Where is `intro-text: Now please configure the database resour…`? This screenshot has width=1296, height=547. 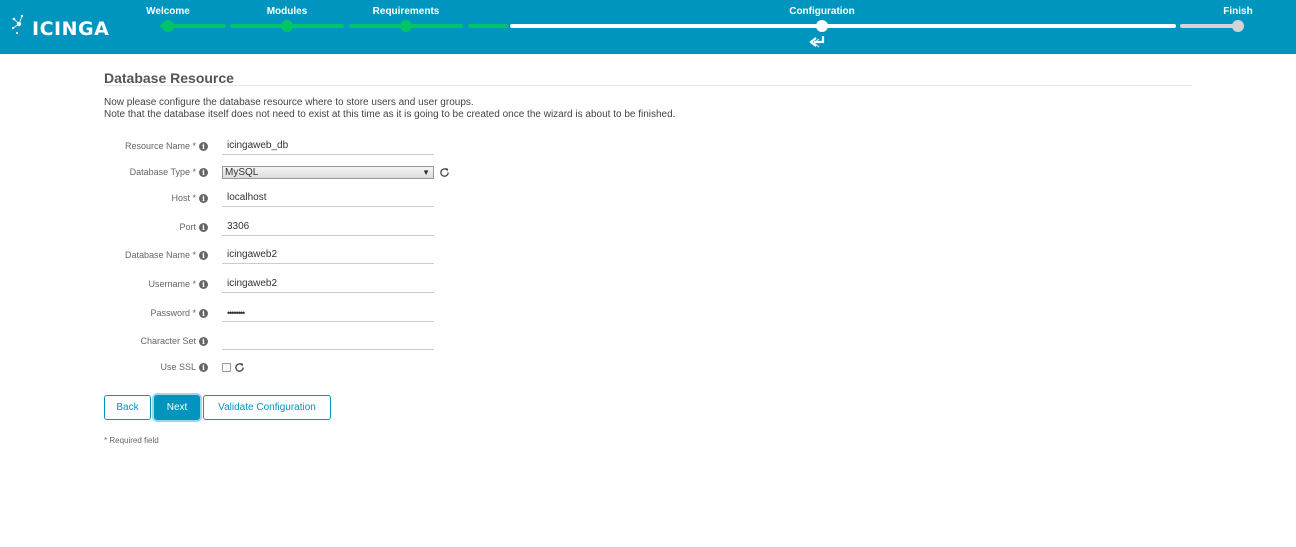
intro-text: Now please configure the database resour… is located at coordinates (389, 109).